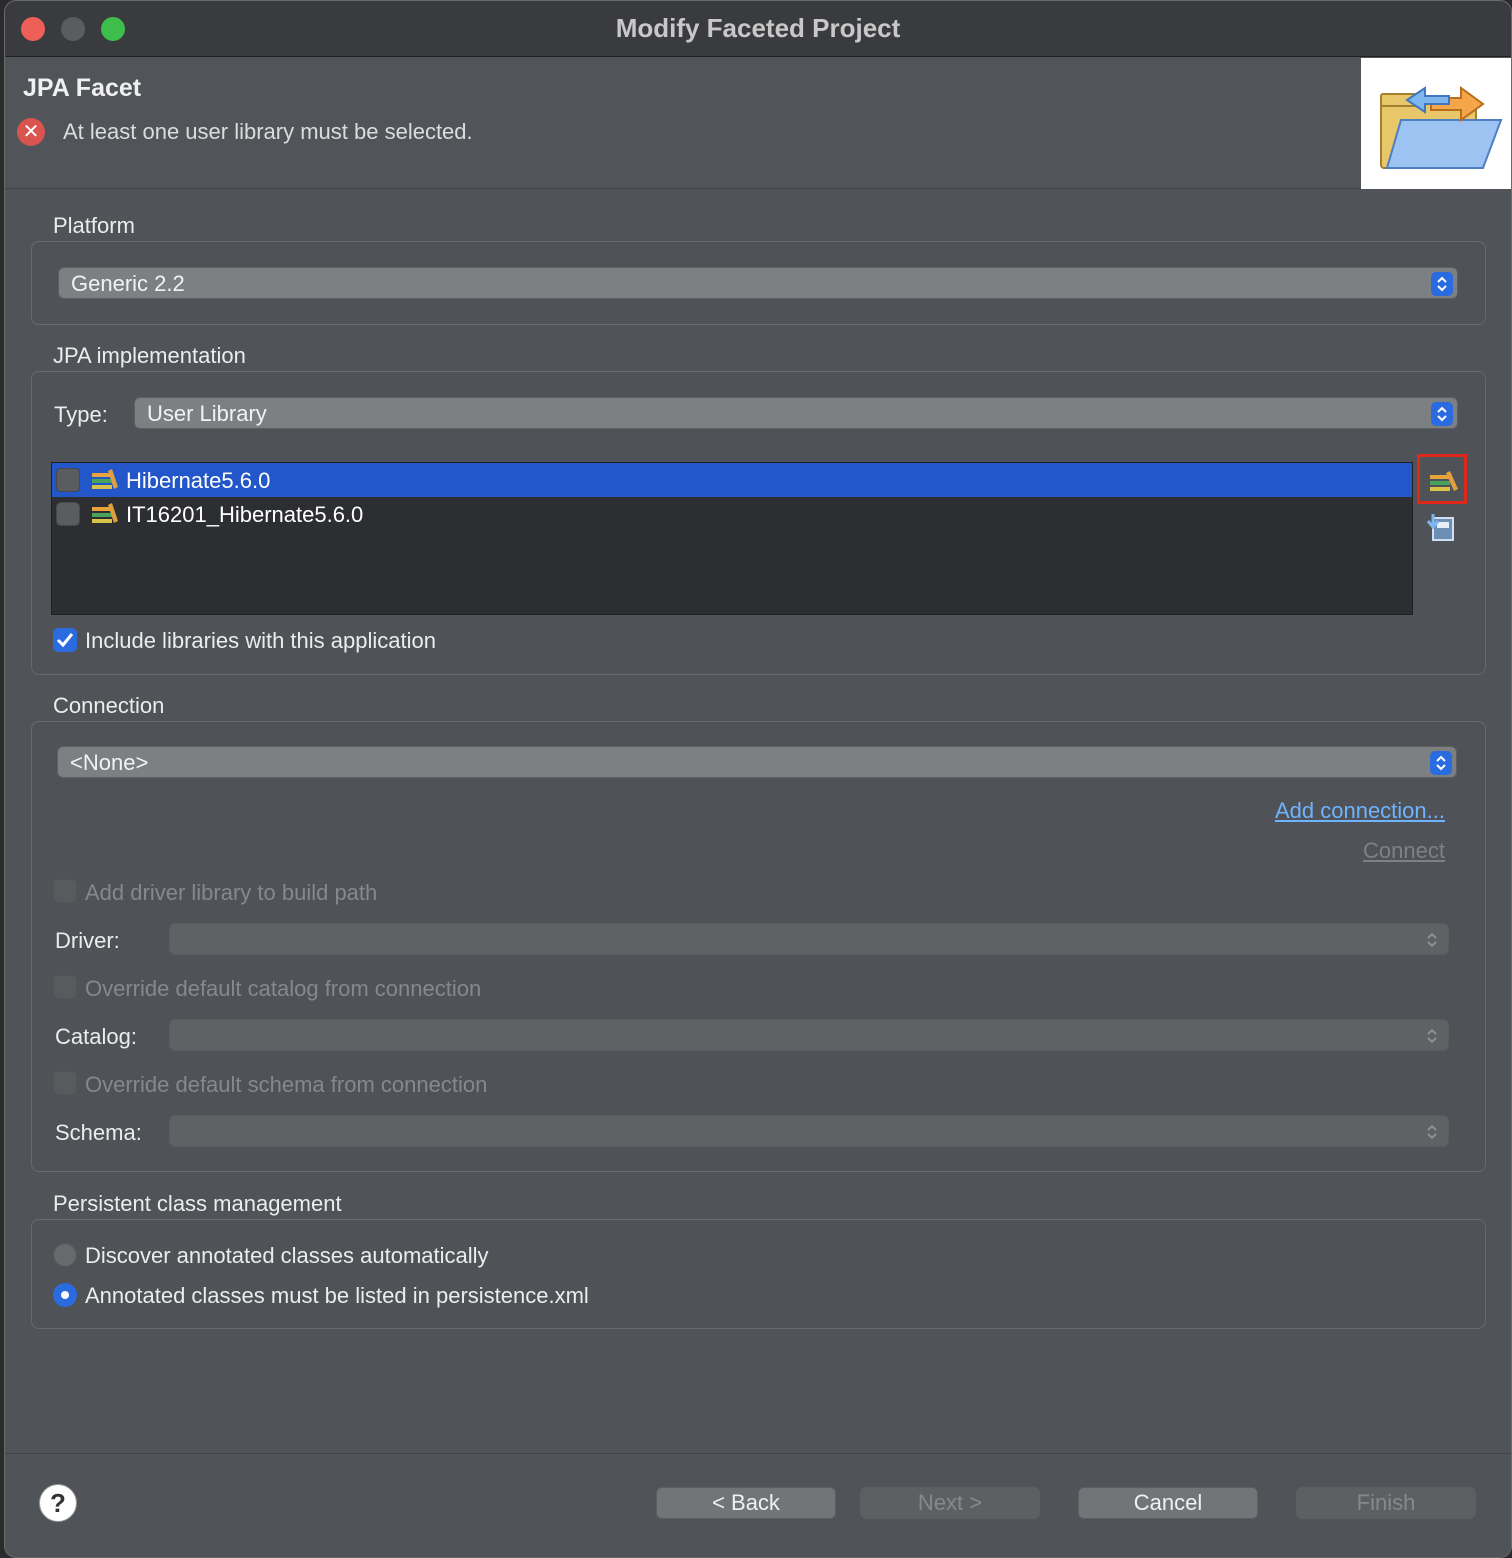 The width and height of the screenshot is (1512, 1558). What do you see at coordinates (65, 1255) in the screenshot?
I see `discover-classes-radio` at bounding box center [65, 1255].